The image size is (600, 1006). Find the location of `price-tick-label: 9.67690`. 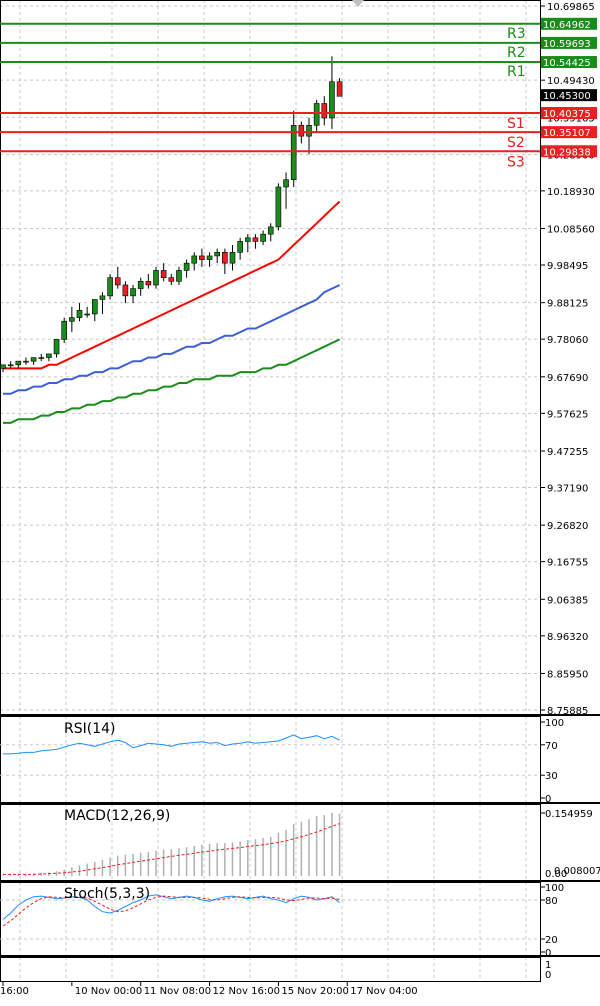

price-tick-label: 9.67690 is located at coordinates (567, 378).